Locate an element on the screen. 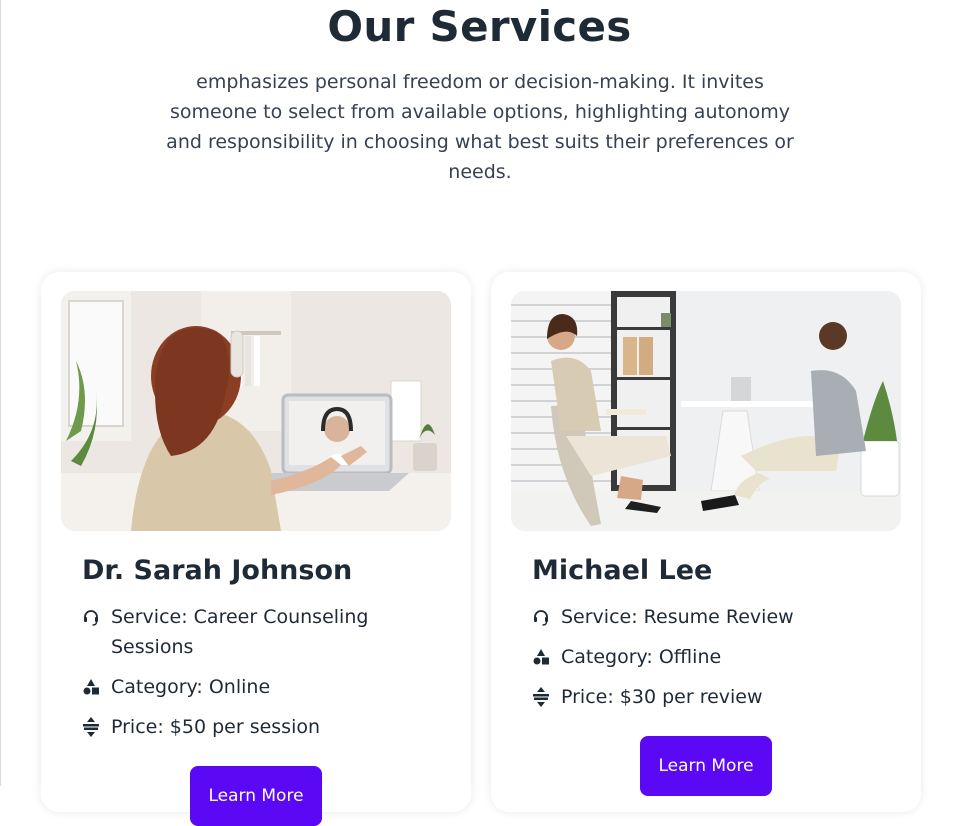 This screenshot has width=959, height=826. category-row: Category: Online is located at coordinates (252, 687).